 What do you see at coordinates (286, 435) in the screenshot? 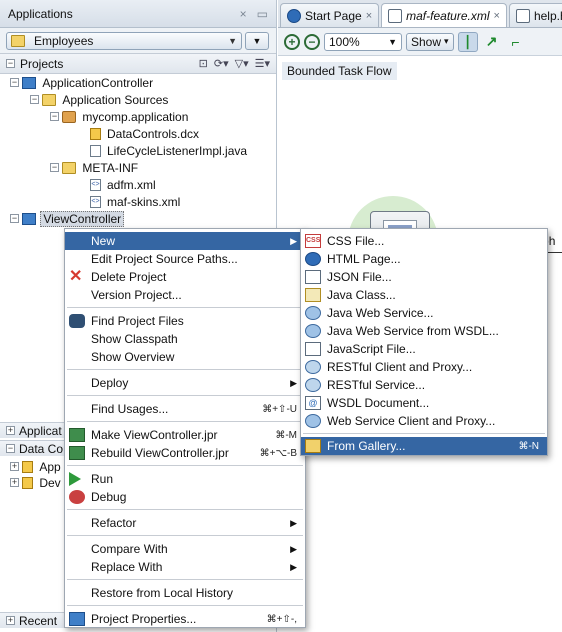
I see `menu-item-shortcut: ⌘-M` at bounding box center [286, 435].